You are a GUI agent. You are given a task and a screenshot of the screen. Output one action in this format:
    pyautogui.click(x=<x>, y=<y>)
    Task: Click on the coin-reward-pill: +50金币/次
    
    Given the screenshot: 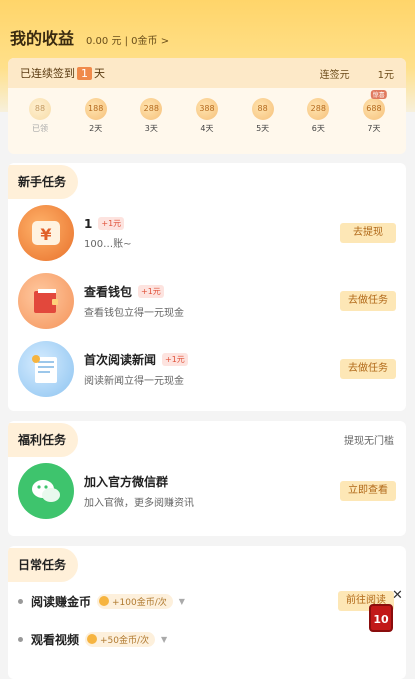 What is the action you would take?
    pyautogui.click(x=120, y=639)
    